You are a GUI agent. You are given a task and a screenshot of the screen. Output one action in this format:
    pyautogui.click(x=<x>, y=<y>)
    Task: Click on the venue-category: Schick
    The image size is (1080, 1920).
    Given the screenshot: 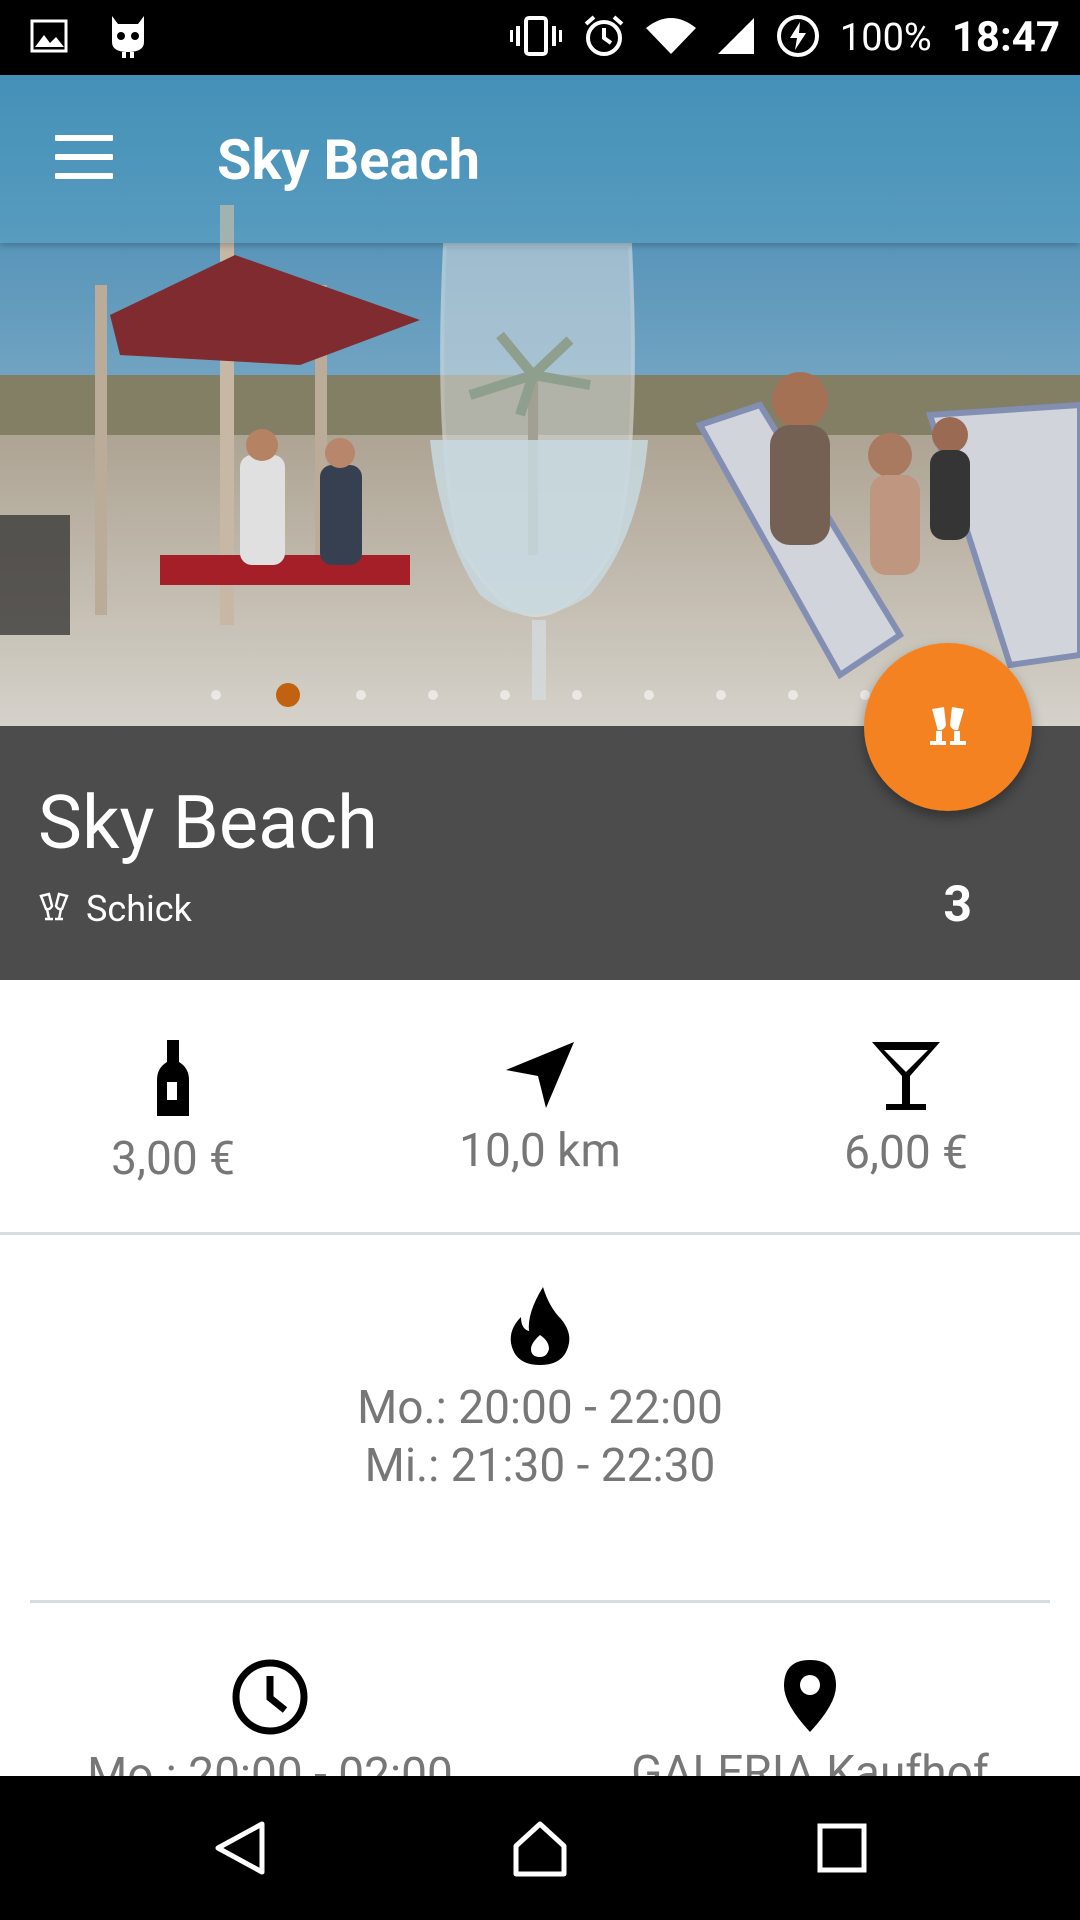 What is the action you would take?
    pyautogui.click(x=115, y=909)
    